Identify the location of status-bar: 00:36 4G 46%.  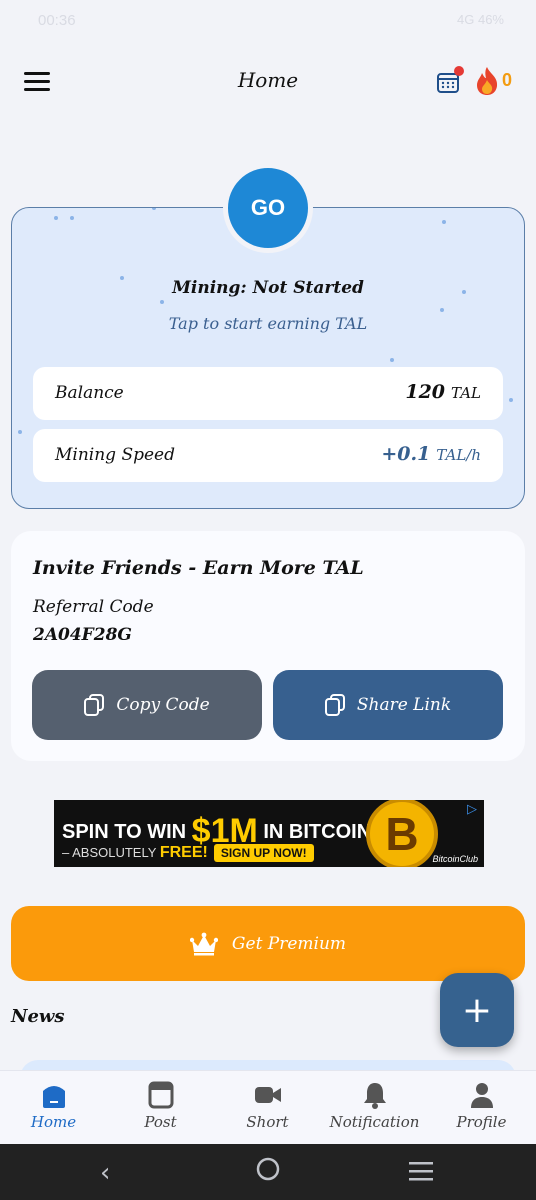
(268, 21).